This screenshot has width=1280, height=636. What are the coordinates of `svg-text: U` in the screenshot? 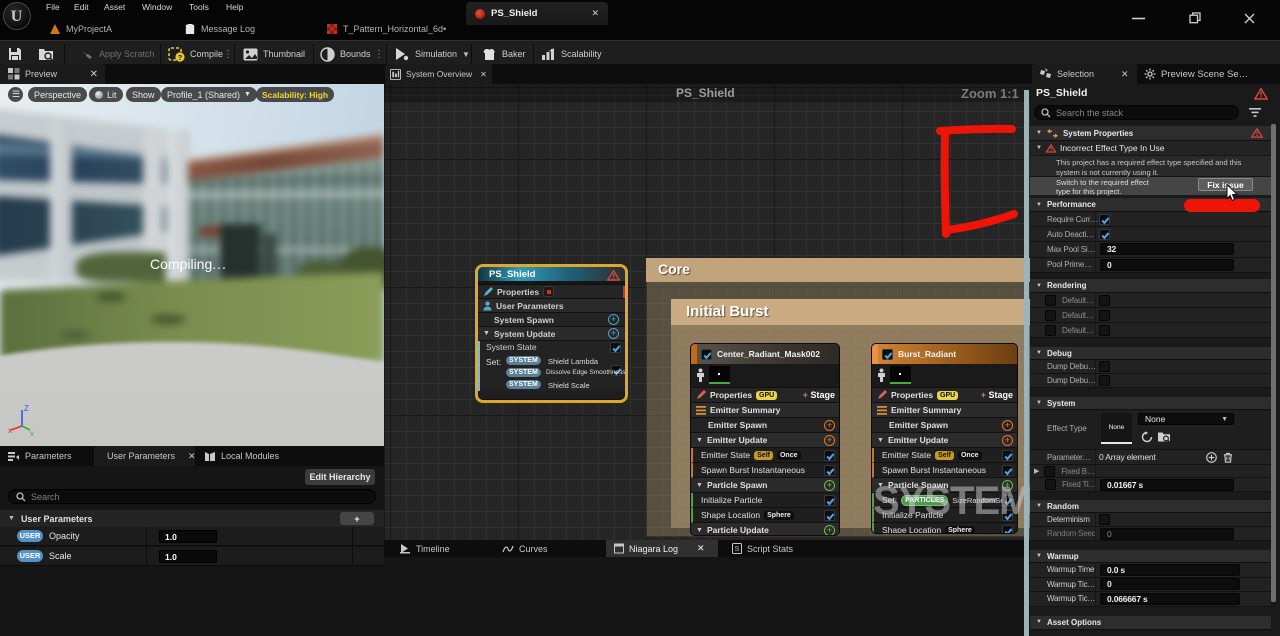 It's located at (17, 16).